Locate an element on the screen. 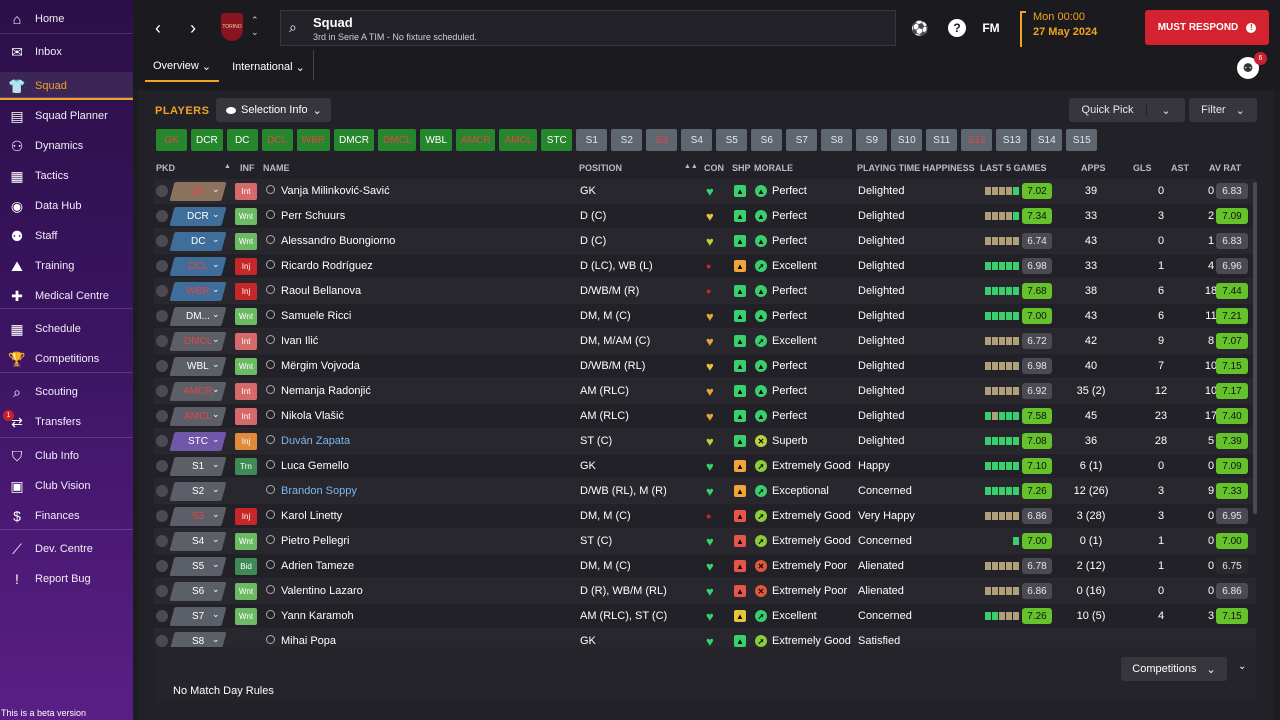 The image size is (1280, 720). sidebar-item-dynamics: ⚇ Dynamics is located at coordinates (66, 146).